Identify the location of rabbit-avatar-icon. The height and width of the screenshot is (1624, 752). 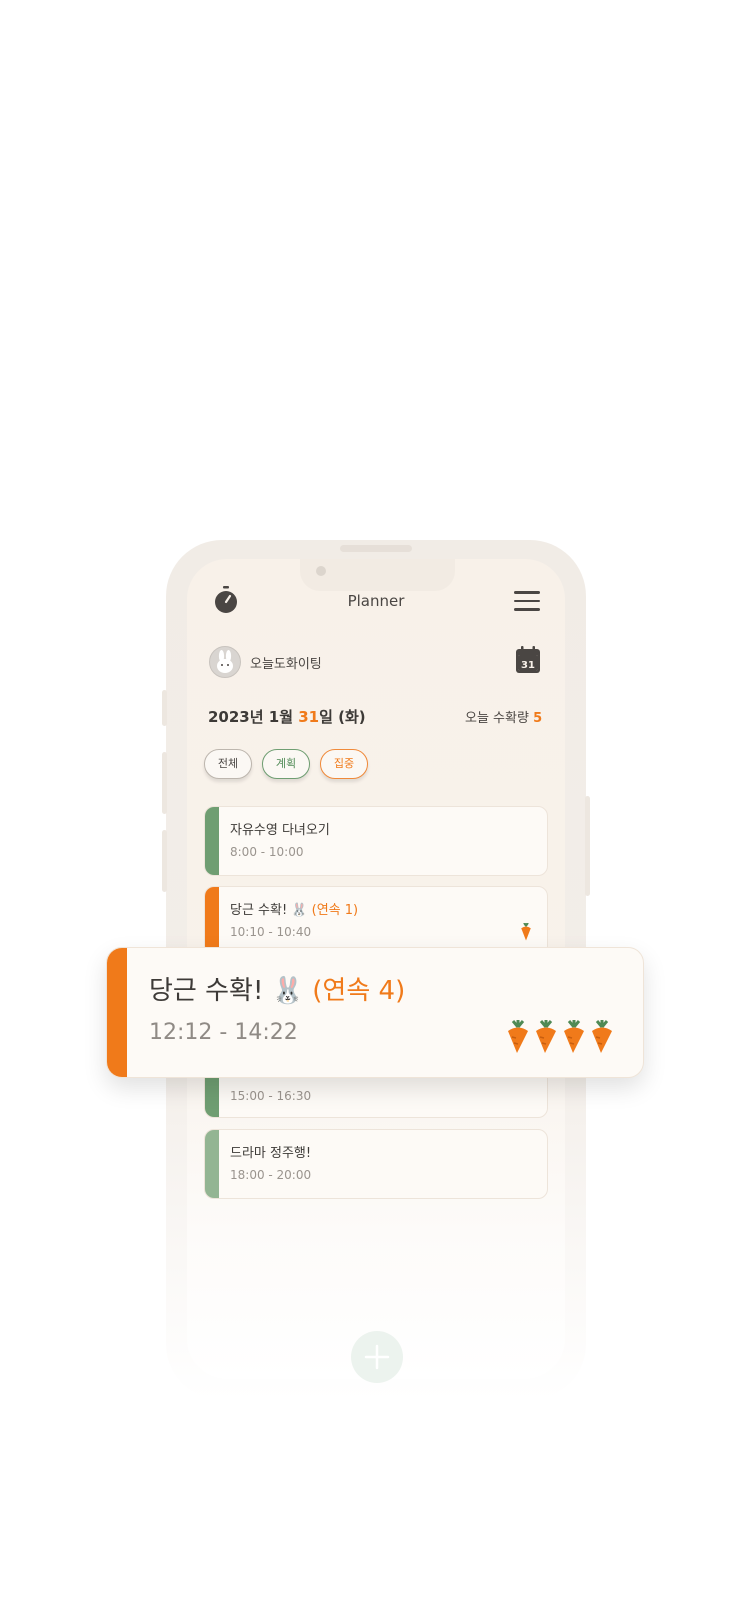
(225, 662).